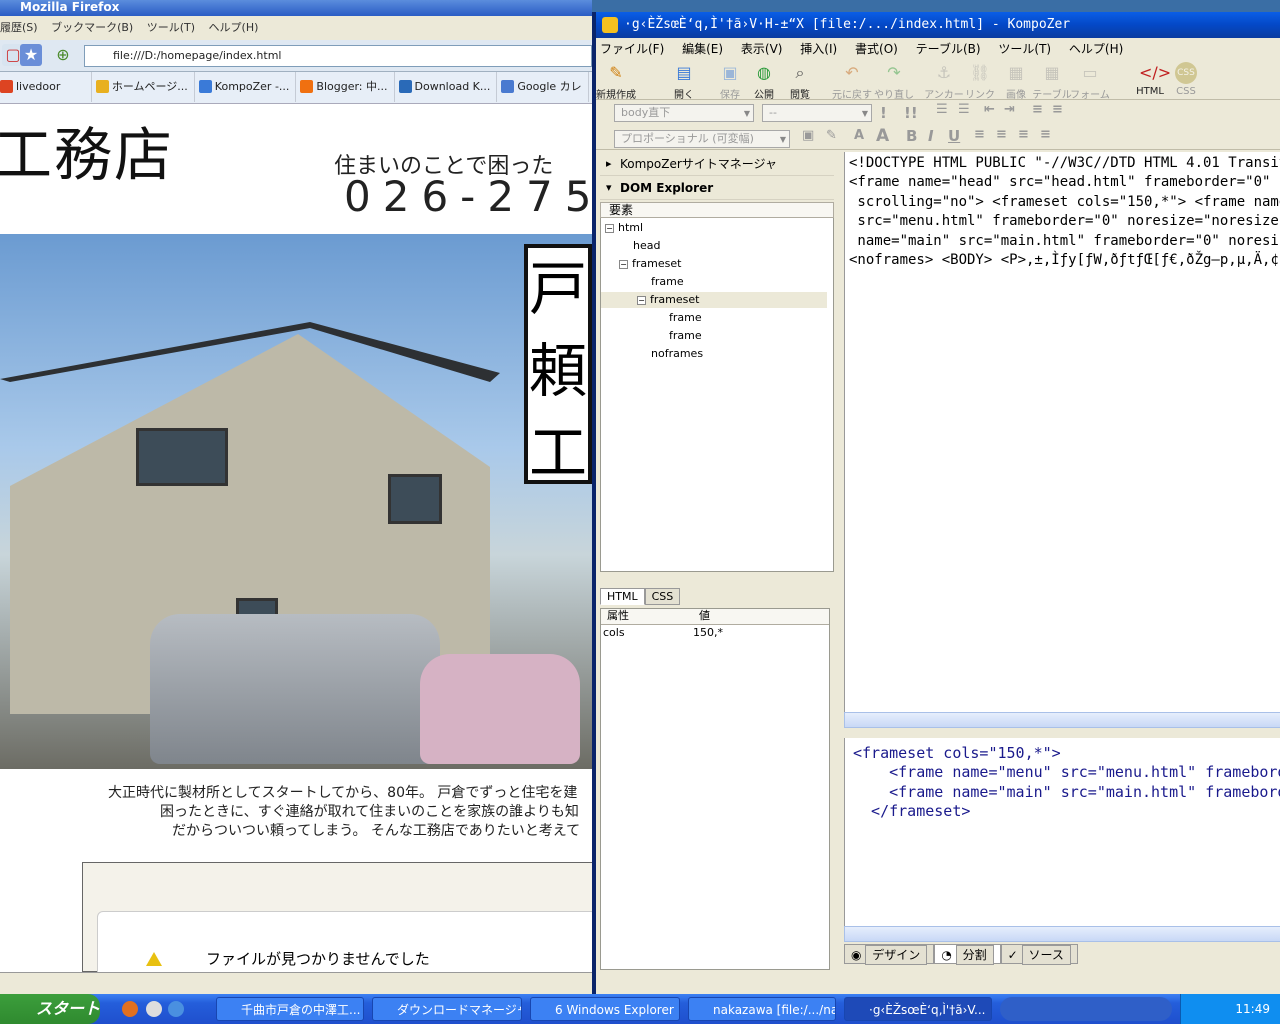 This screenshot has width=1280, height=1024. I want to click on style-select: --, so click(817, 113).